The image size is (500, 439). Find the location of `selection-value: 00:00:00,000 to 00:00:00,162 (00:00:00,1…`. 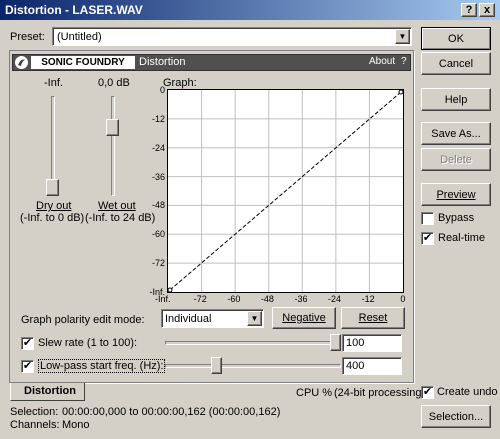

selection-value: 00:00:00,000 to 00:00:00,162 (00:00:00,1… is located at coordinates (171, 412).